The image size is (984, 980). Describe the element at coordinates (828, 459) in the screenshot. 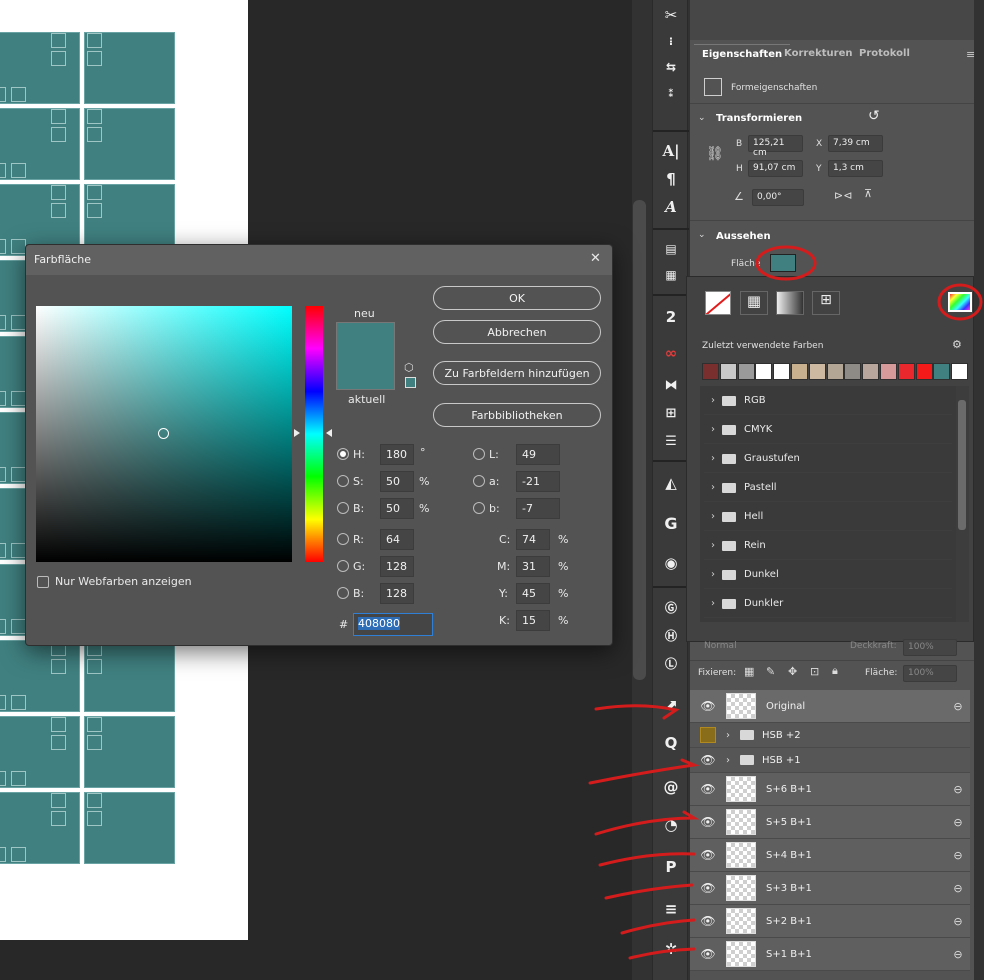

I see `swatch-group-item: › Graustufen` at that location.